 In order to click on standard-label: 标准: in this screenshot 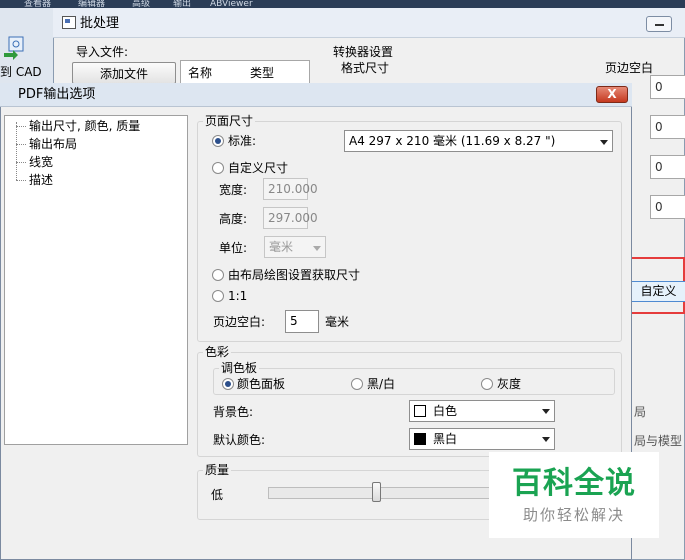, I will do `click(242, 141)`.